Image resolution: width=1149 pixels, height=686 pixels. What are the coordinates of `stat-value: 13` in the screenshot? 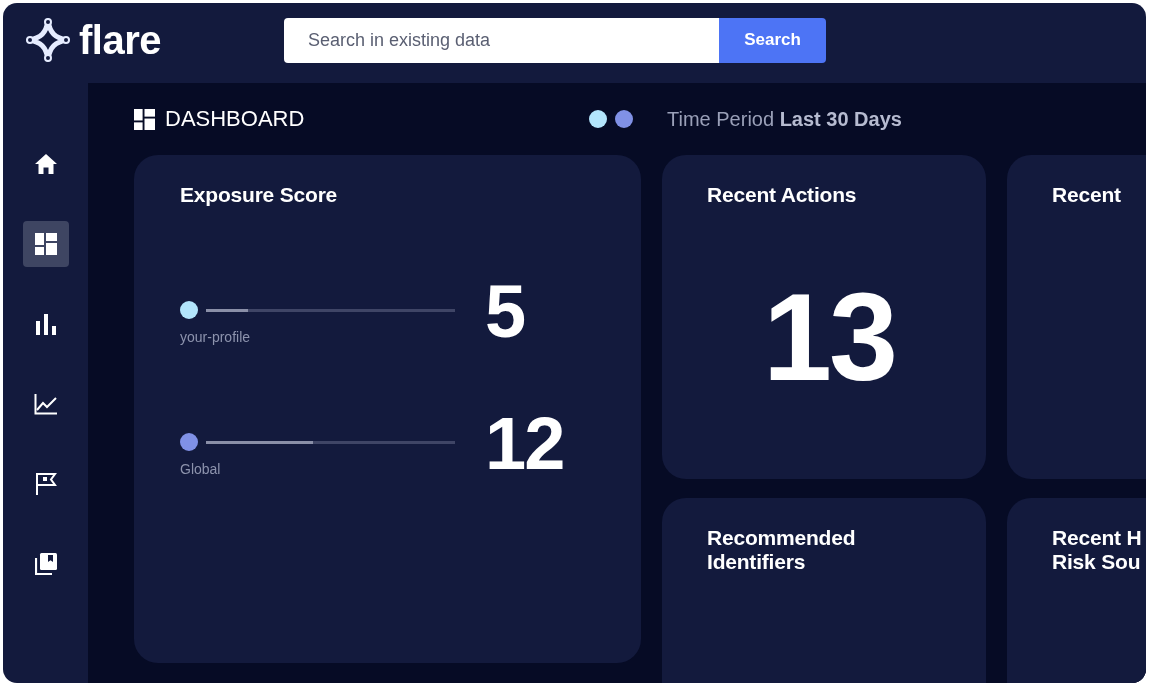 It's located at (829, 337).